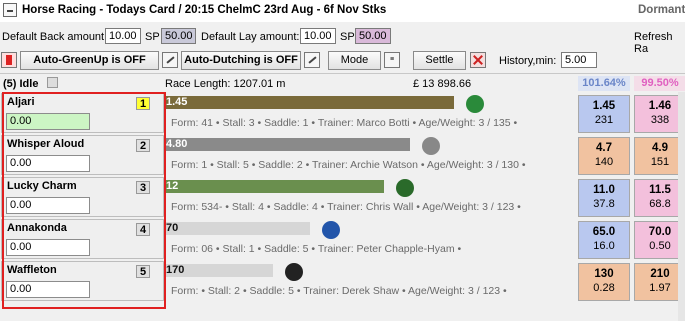 The image size is (685, 321). I want to click on price-bar-value: 1.45, so click(177, 102).